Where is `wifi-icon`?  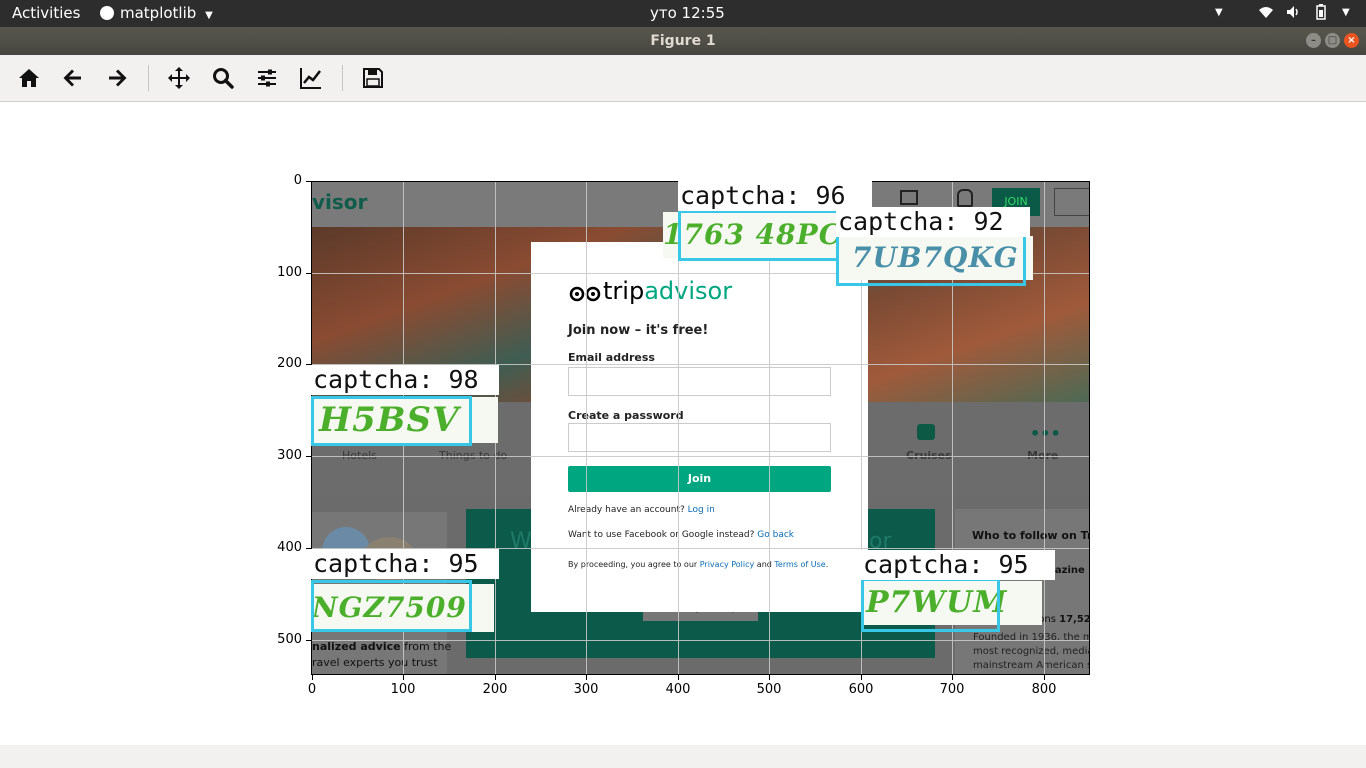
wifi-icon is located at coordinates (1266, 14).